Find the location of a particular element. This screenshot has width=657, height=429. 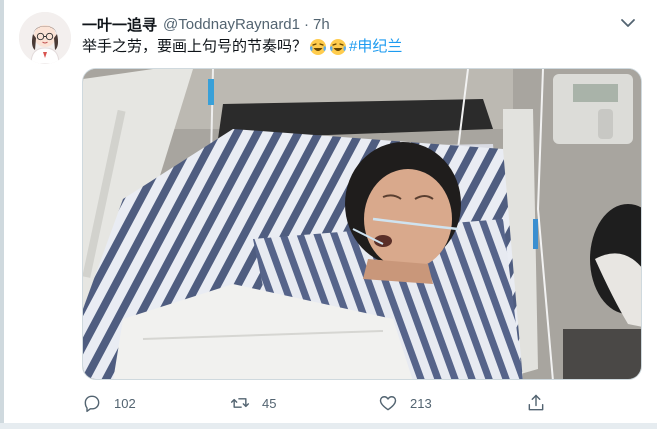

share-icon is located at coordinates (536, 402).